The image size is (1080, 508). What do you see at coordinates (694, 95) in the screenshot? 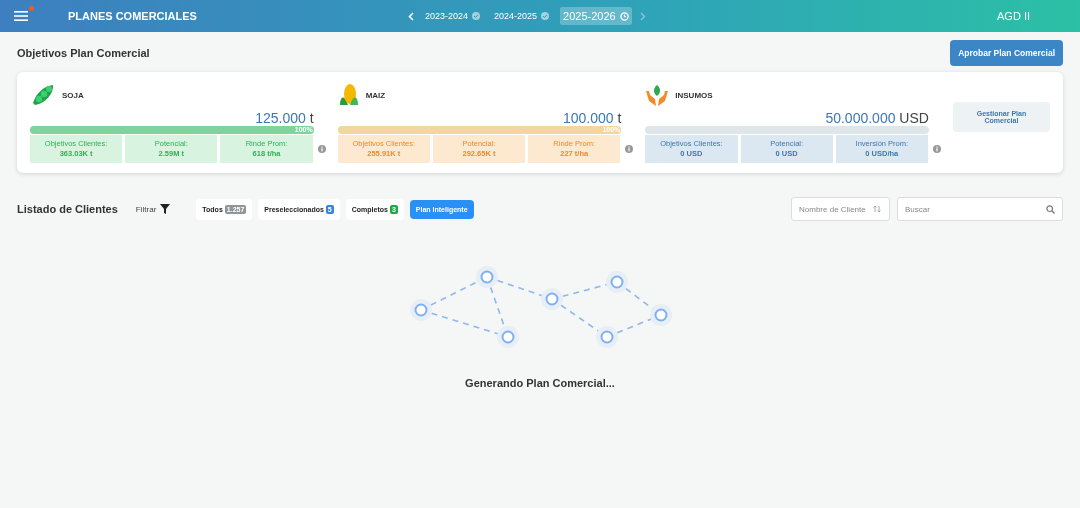
I see `product-name: INSUMOS` at bounding box center [694, 95].